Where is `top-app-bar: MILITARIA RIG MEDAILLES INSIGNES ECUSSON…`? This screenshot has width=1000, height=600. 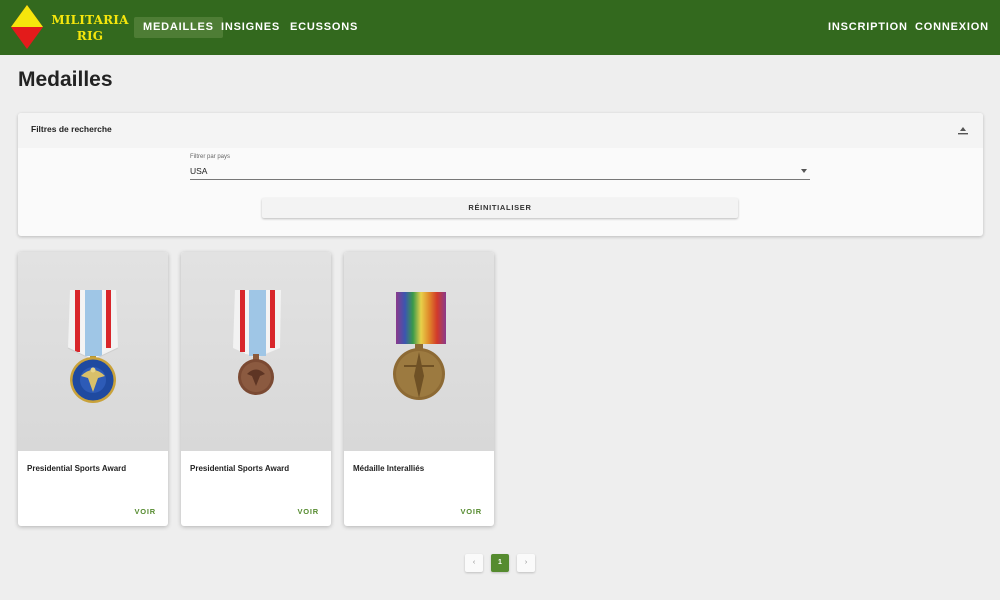 top-app-bar: MILITARIA RIG MEDAILLES INSIGNES ECUSSON… is located at coordinates (500, 27).